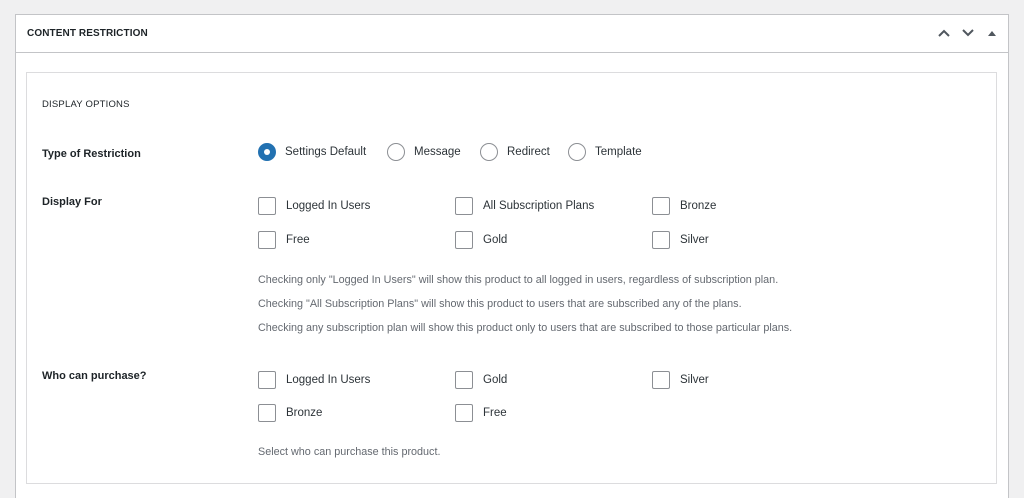 This screenshot has width=1024, height=498. I want to click on box-handle-actions, so click(964, 33).